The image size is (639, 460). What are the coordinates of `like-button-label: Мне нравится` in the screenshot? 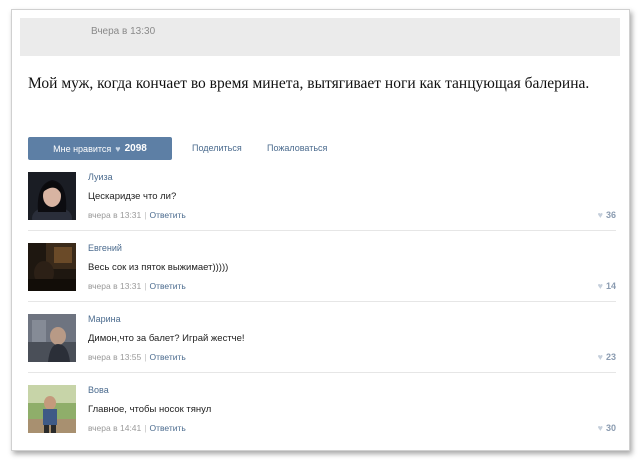 It's located at (82, 148).